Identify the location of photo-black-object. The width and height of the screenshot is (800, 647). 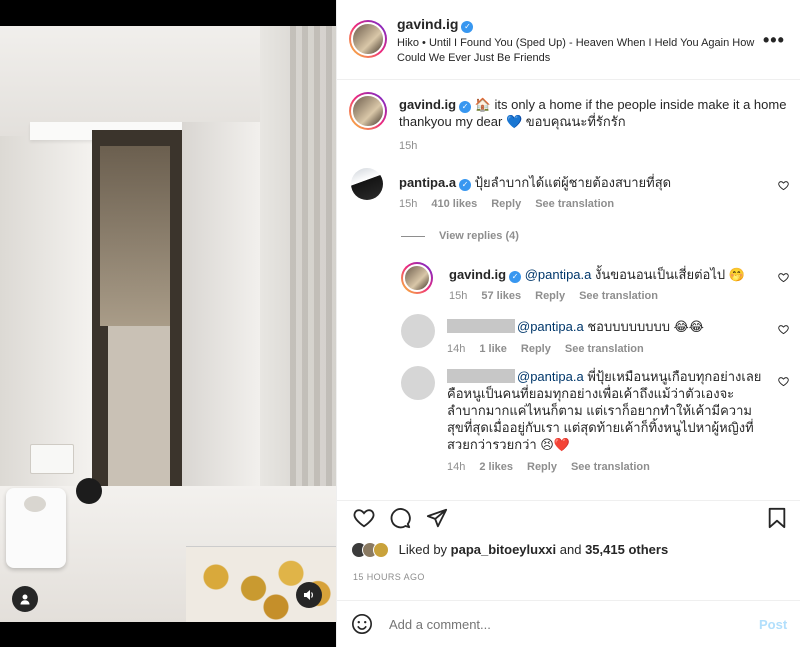
(89, 491).